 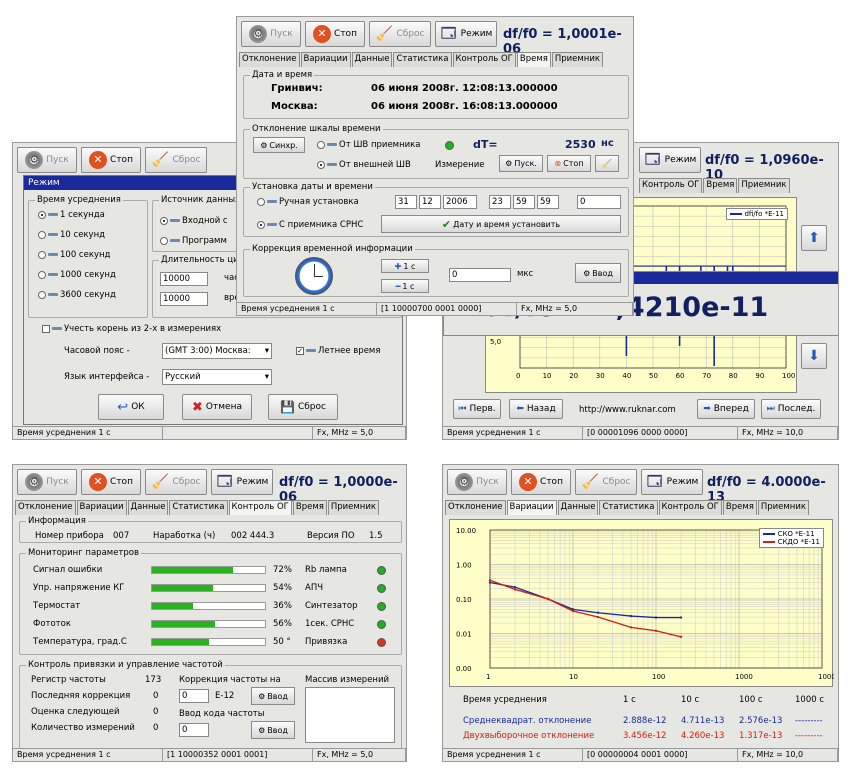 What do you see at coordinates (406, 202) in the screenshot?
I see `day-field: 31` at bounding box center [406, 202].